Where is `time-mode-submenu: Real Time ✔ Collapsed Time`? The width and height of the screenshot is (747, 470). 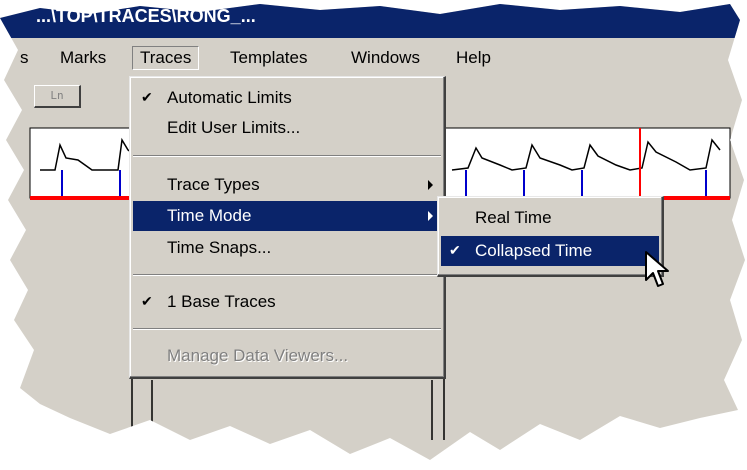 time-mode-submenu: Real Time ✔ Collapsed Time is located at coordinates (550, 236).